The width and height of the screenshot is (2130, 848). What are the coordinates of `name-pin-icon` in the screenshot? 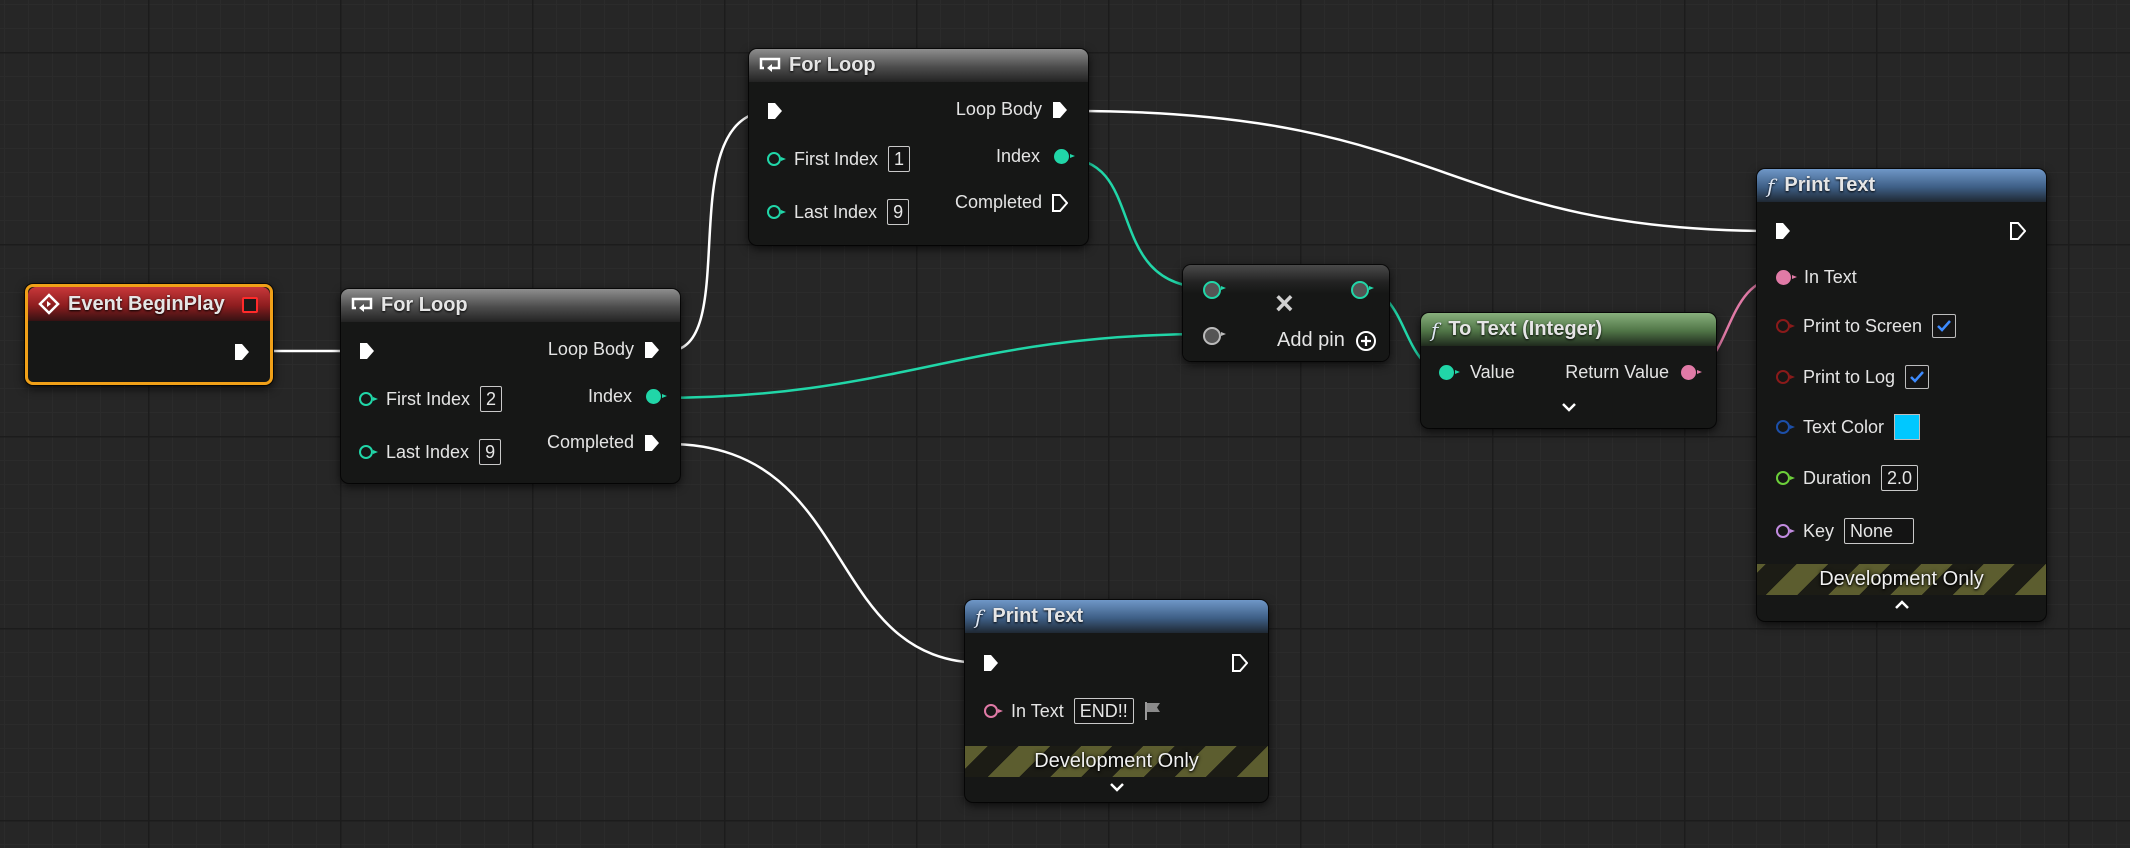 It's located at (1785, 531).